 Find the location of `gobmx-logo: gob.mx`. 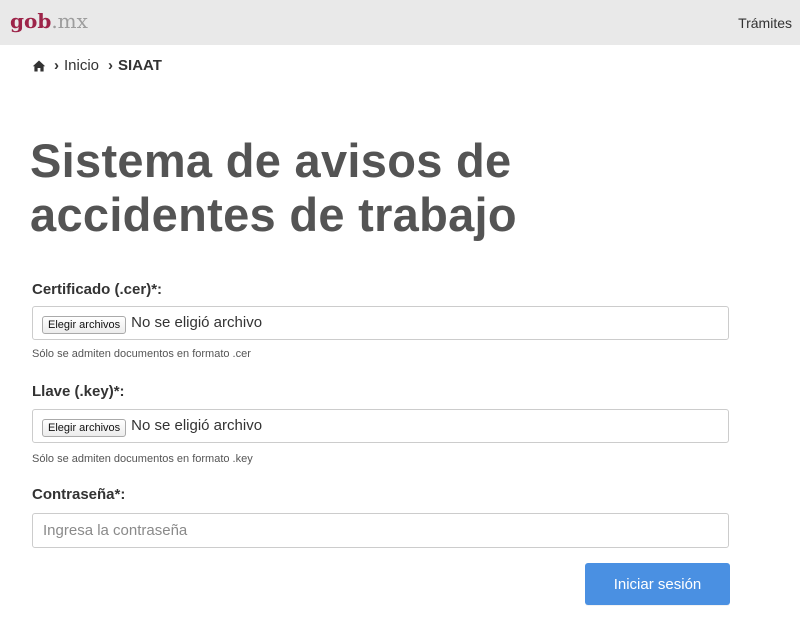

gobmx-logo: gob.mx is located at coordinates (49, 21).